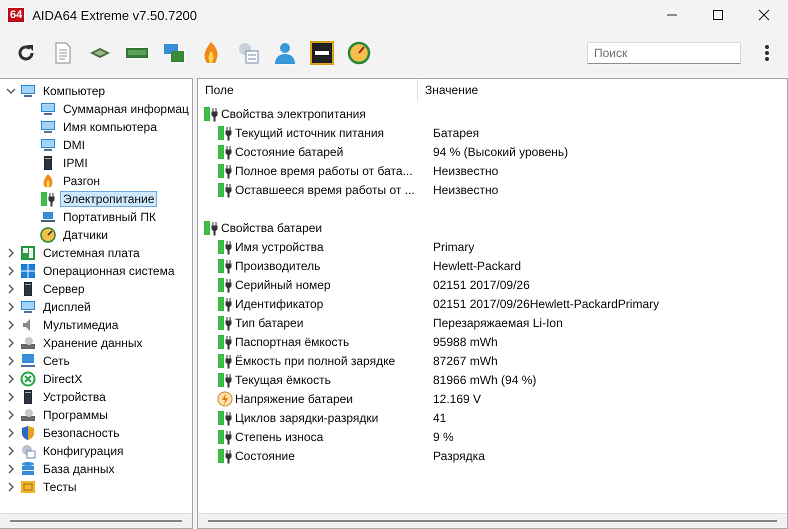 The image size is (788, 529). I want to click on tree-item: IPMI, so click(75, 163).